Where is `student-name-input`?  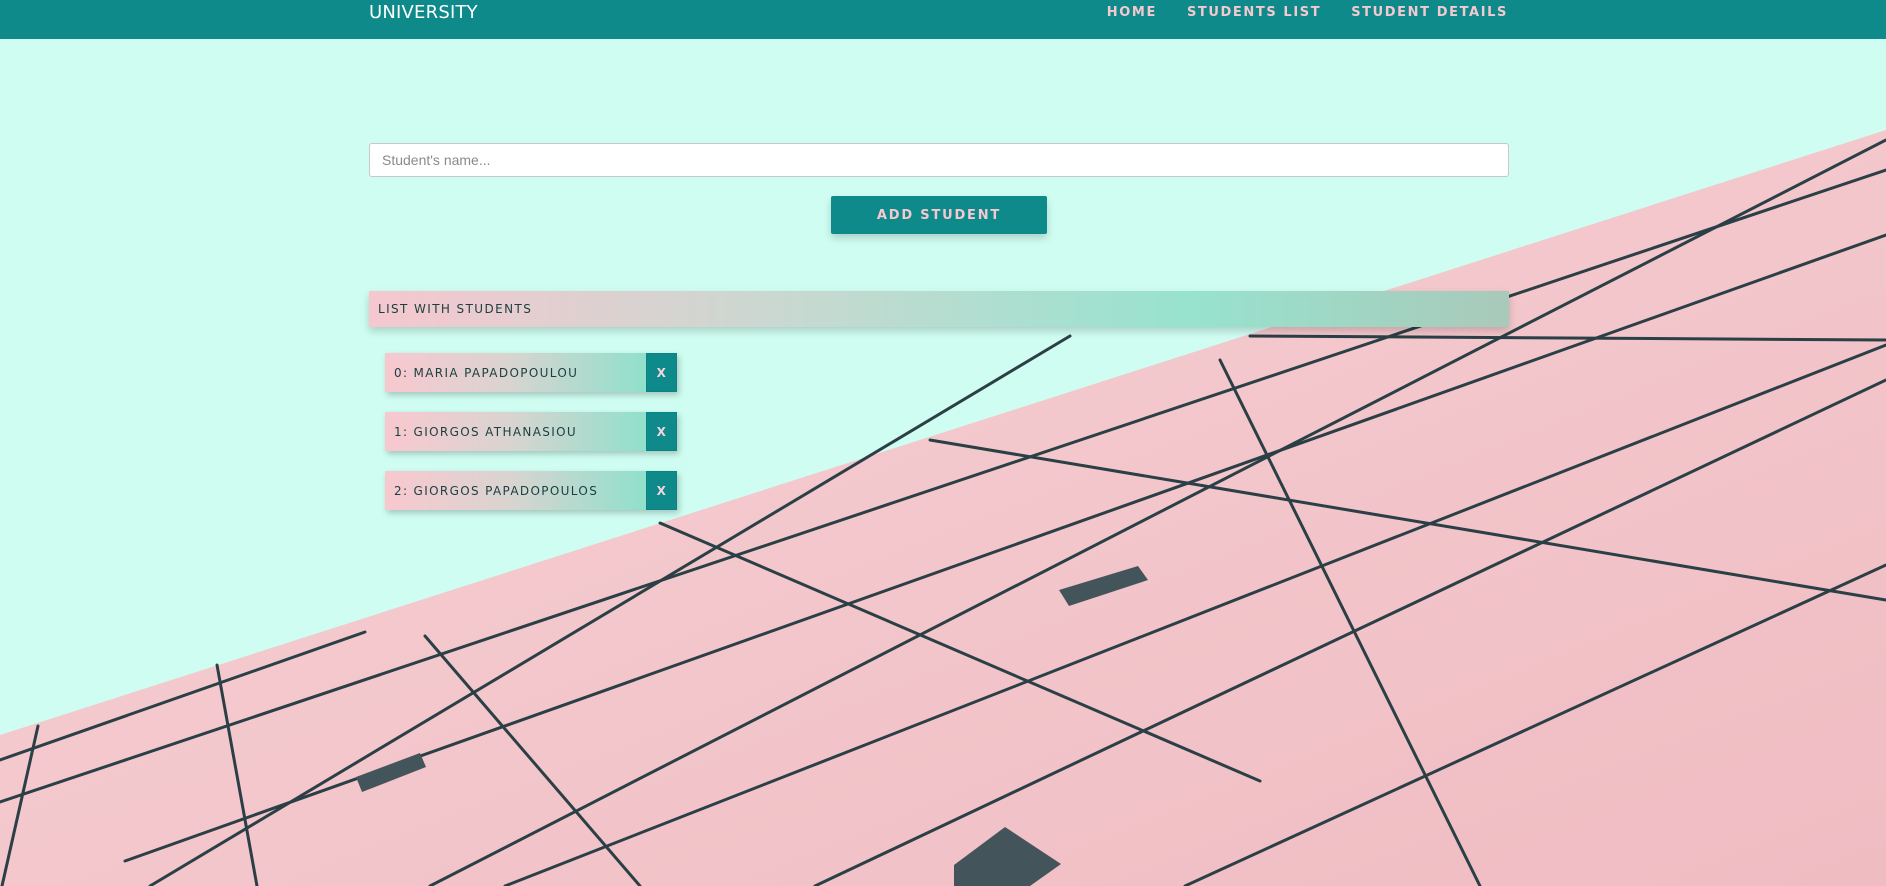 student-name-input is located at coordinates (939, 160).